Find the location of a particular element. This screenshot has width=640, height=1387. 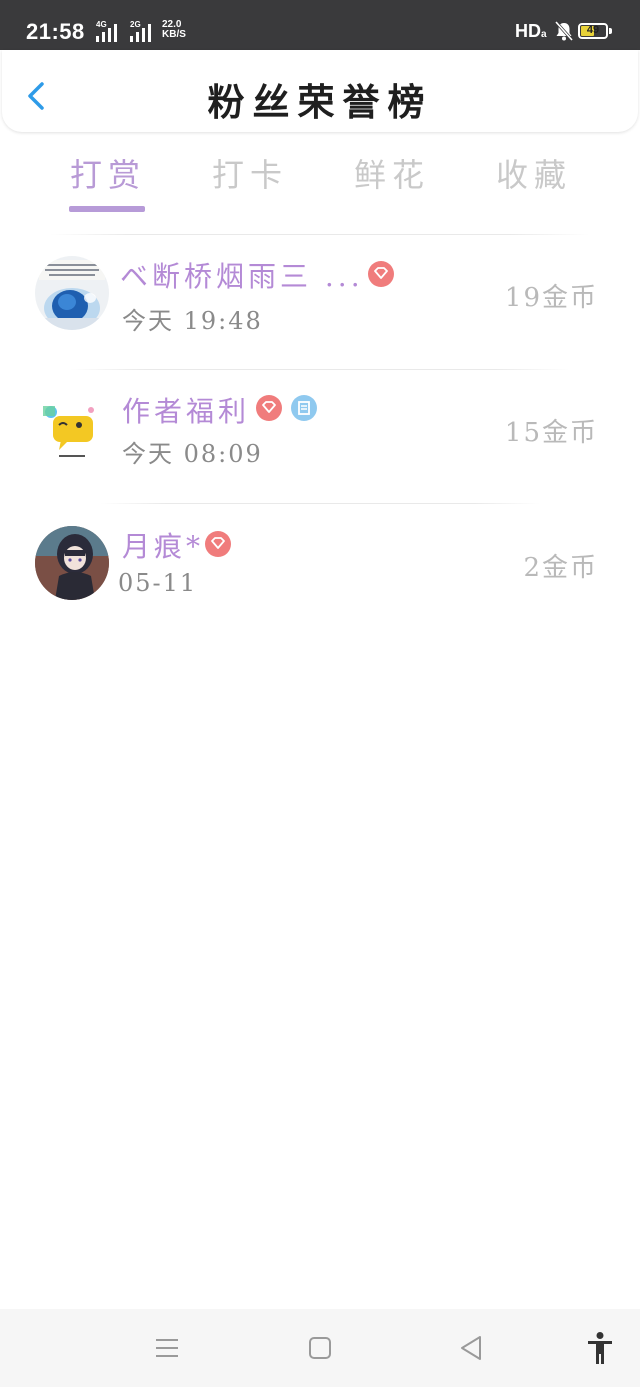

reward-time: 今天 19:48 is located at coordinates (192, 321).